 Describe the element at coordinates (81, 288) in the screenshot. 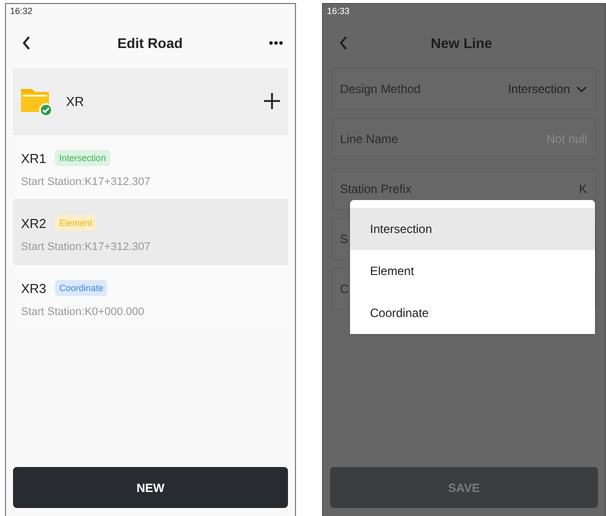

I see `method-tag: Coordinate` at that location.